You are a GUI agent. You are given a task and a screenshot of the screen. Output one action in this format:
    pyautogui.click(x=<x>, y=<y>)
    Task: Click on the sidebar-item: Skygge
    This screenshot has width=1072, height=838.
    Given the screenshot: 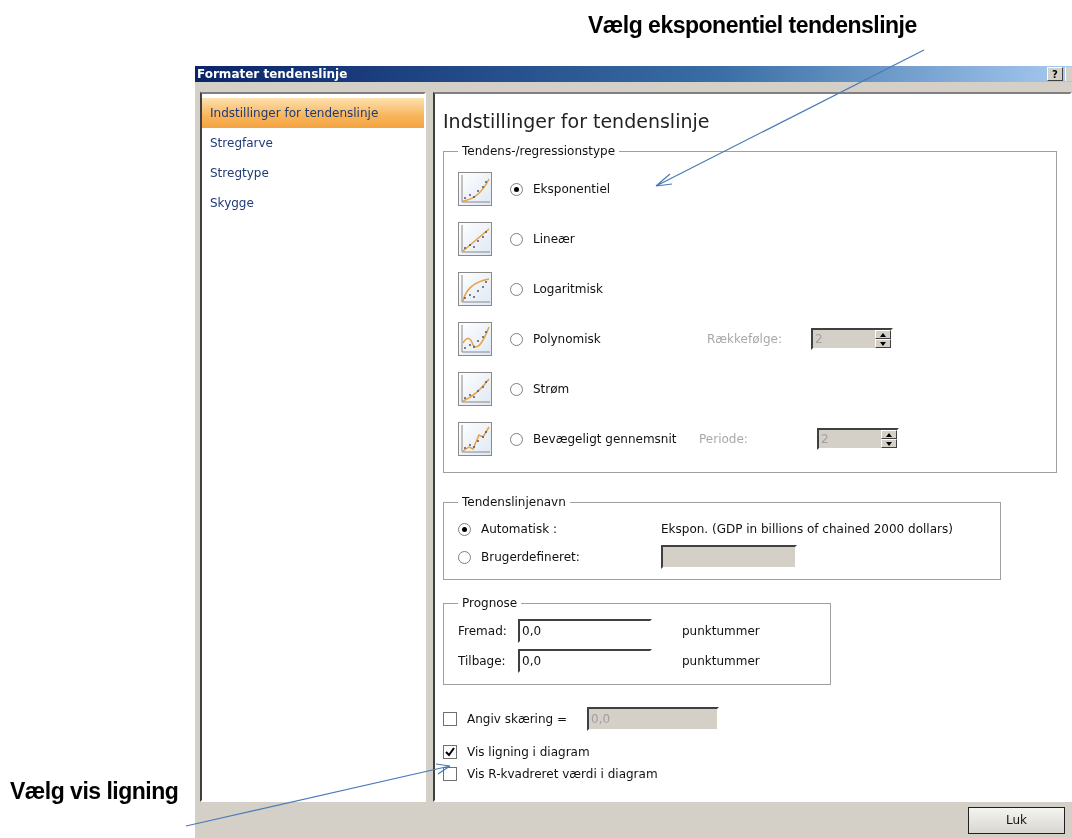 What is the action you would take?
    pyautogui.click(x=313, y=203)
    